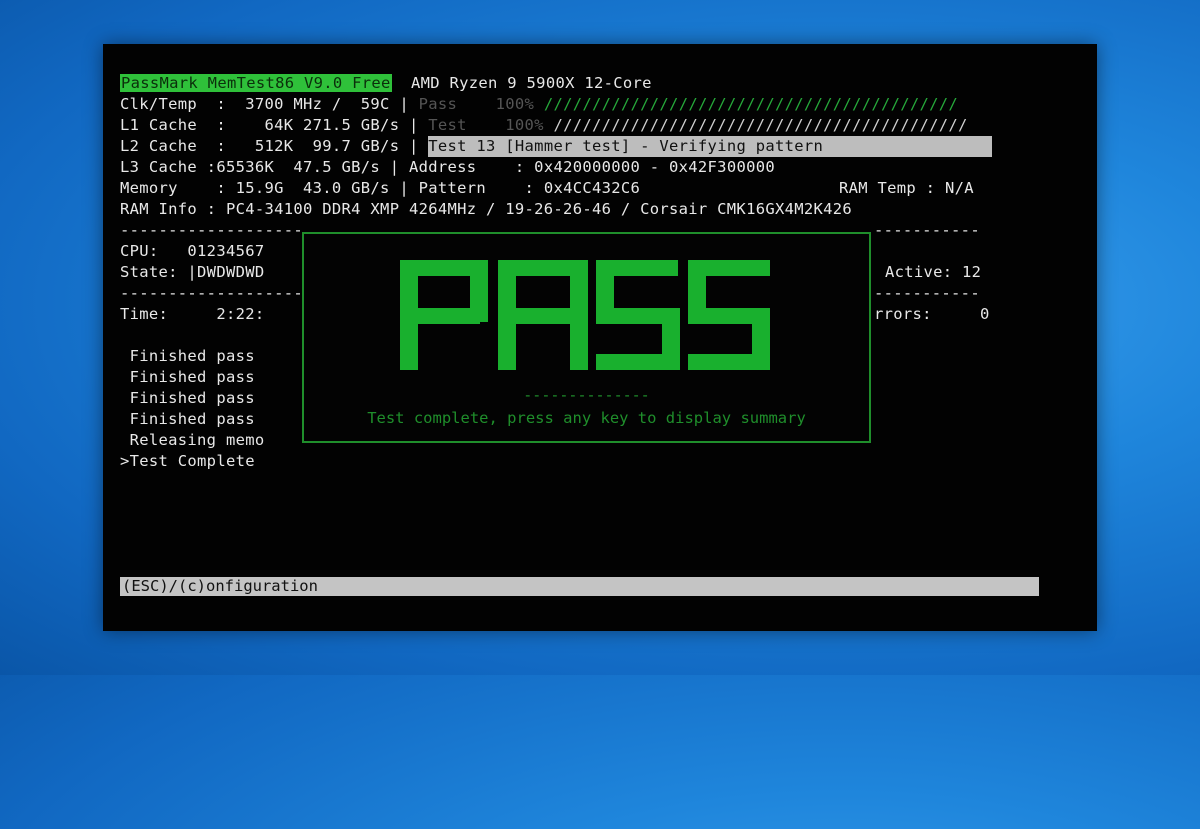  What do you see at coordinates (192, 272) in the screenshot?
I see `state-status: State: |DWDWDWD` at bounding box center [192, 272].